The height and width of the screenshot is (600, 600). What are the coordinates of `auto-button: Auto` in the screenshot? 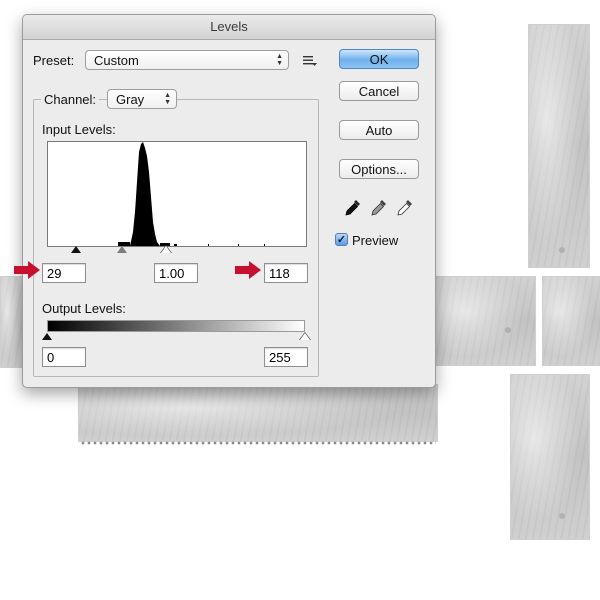 It's located at (379, 130).